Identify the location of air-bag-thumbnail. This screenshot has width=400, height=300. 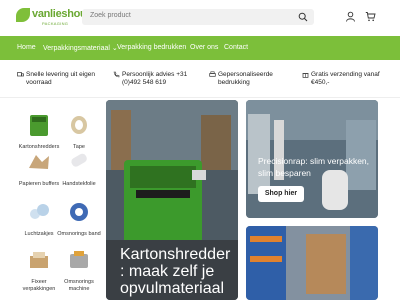
(39, 211).